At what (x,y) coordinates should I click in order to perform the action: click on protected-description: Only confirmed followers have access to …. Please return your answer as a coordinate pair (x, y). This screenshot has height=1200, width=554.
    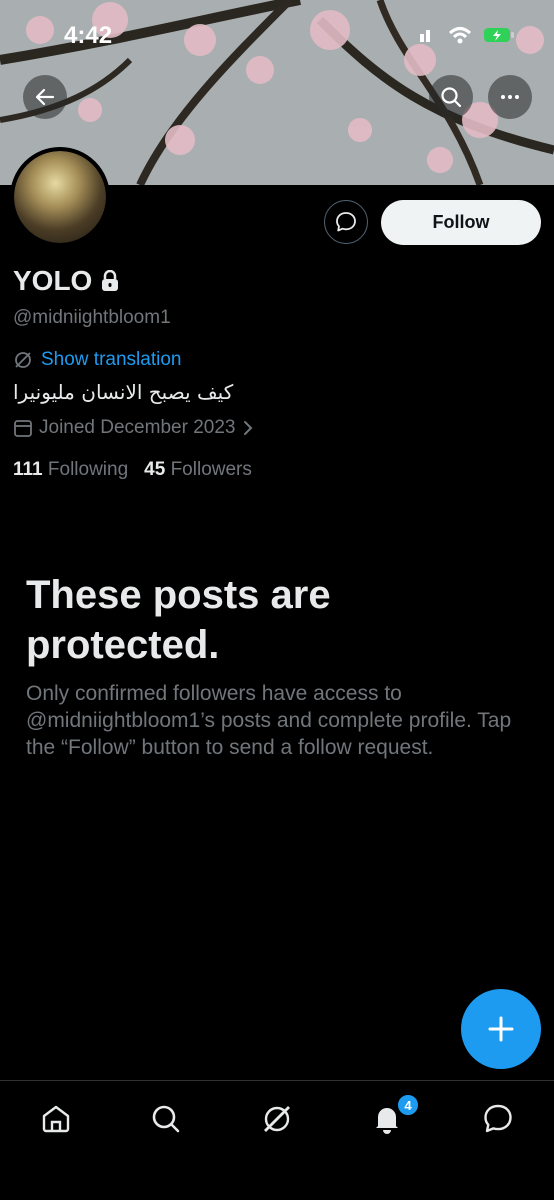
    Looking at the image, I should click on (269, 720).